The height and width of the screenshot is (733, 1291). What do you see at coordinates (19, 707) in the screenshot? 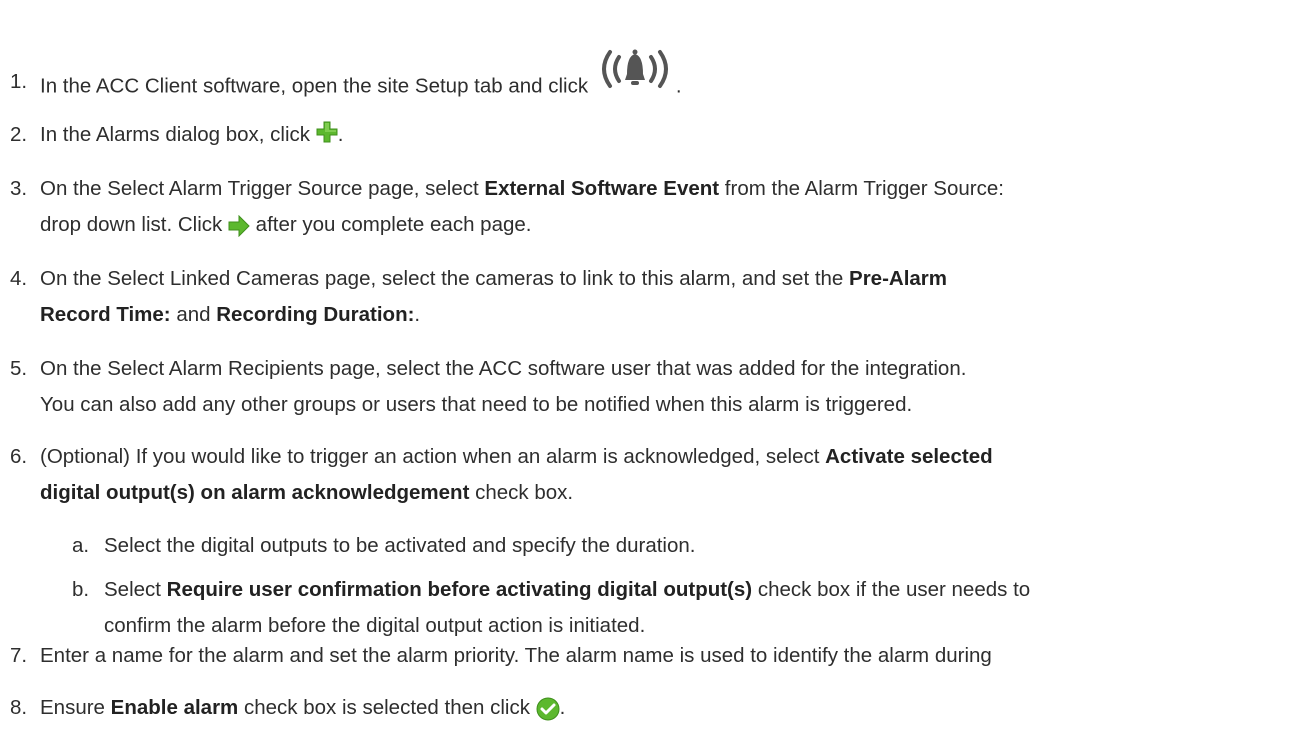
I see `step-number: 8.` at bounding box center [19, 707].